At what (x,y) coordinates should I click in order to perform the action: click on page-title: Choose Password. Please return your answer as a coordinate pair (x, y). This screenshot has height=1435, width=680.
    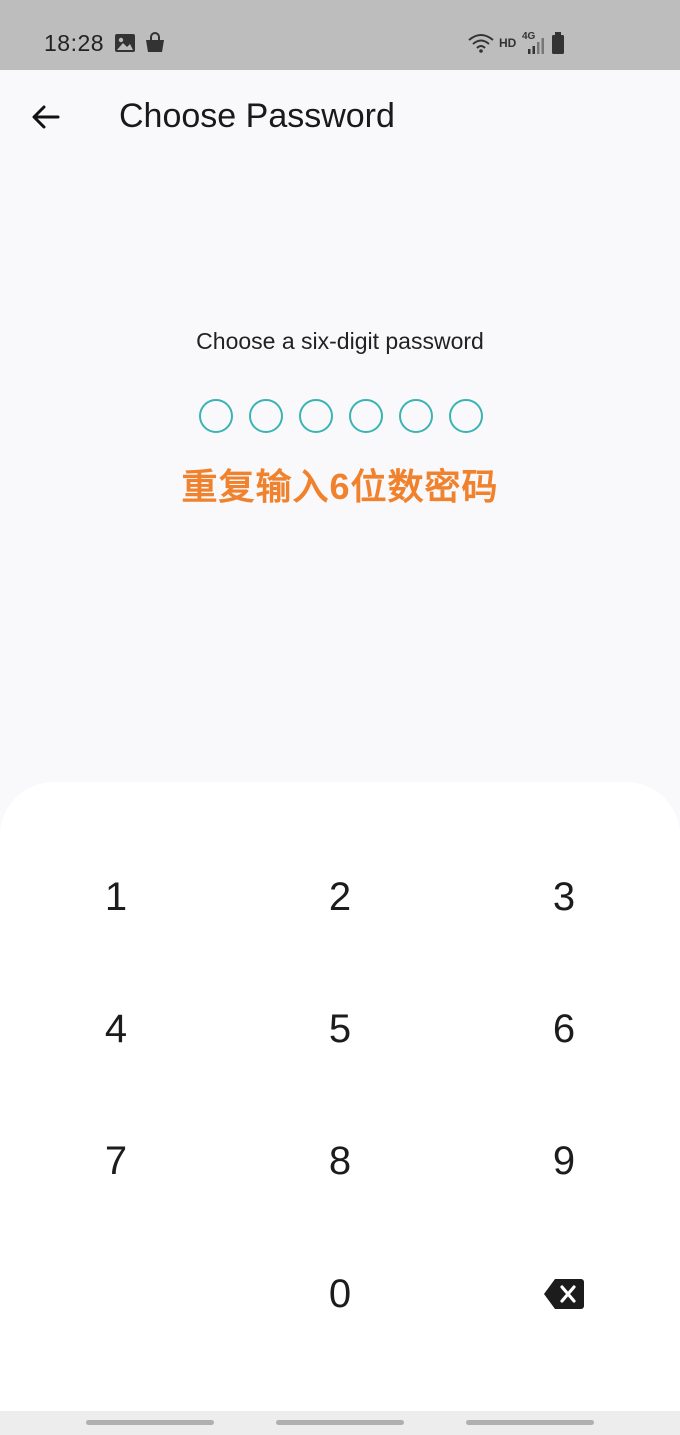
    Looking at the image, I should click on (257, 116).